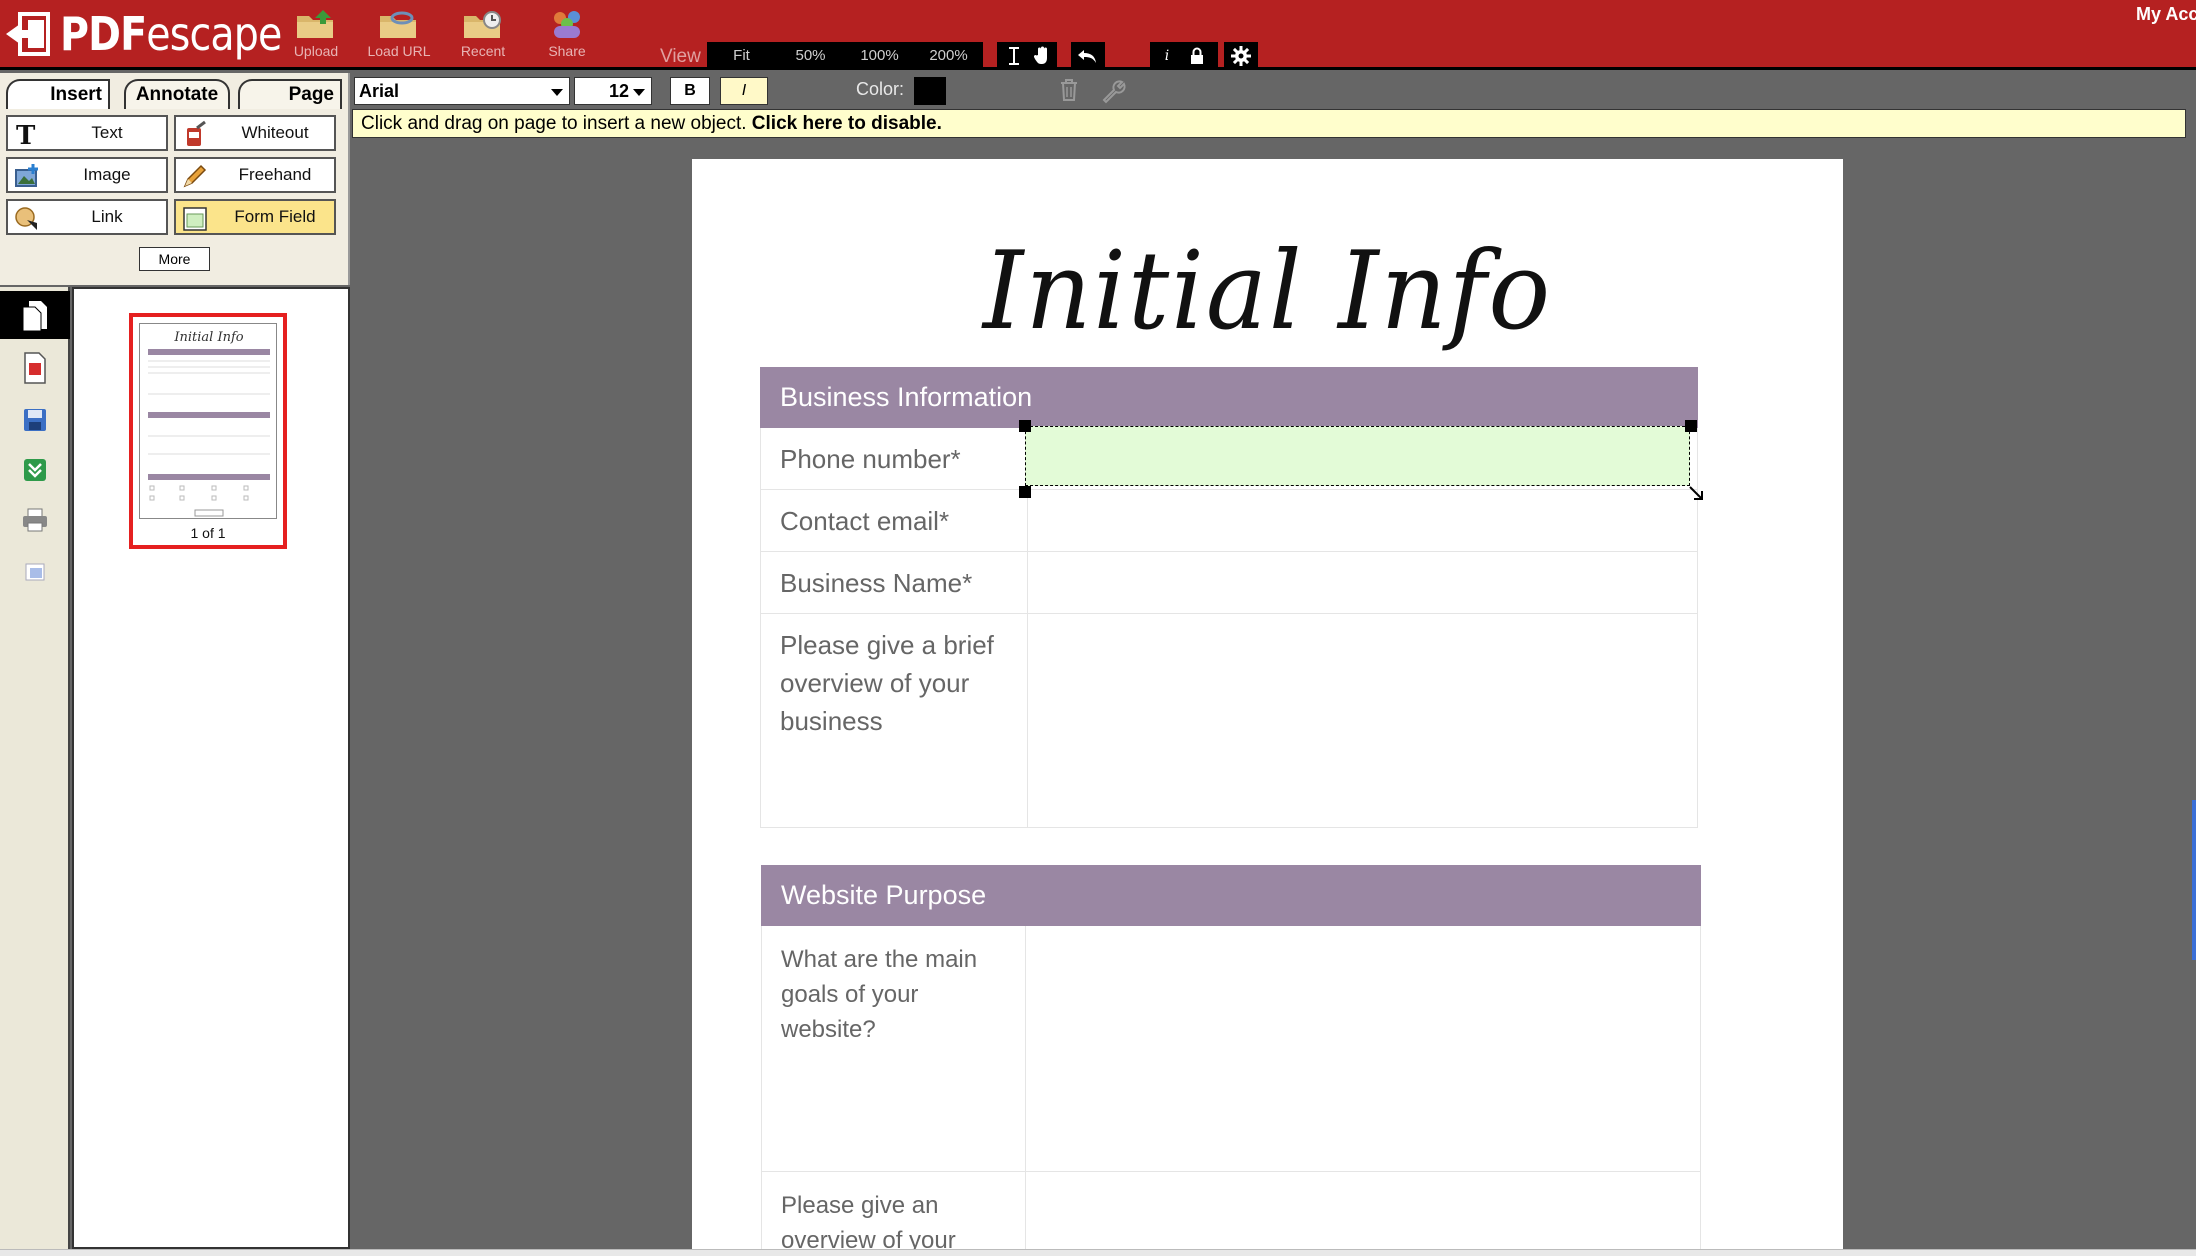 The width and height of the screenshot is (2196, 1256). Describe the element at coordinates (35, 768) in the screenshot. I see `side-icon-strip` at that location.